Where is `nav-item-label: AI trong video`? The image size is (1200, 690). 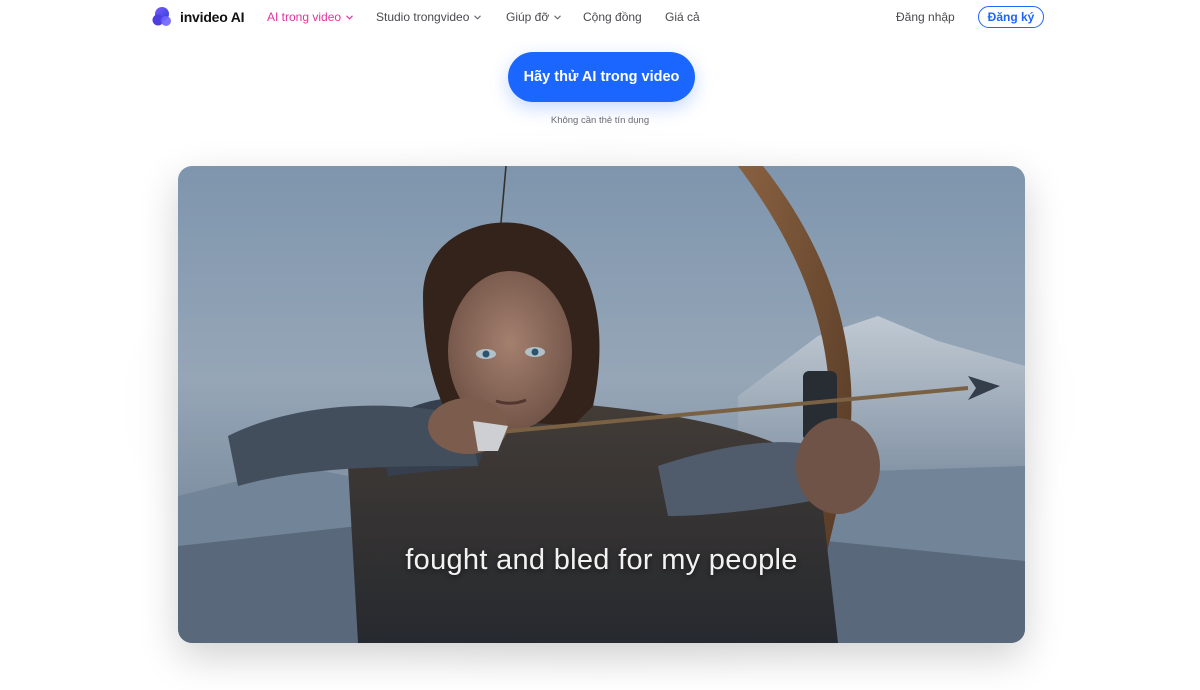 nav-item-label: AI trong video is located at coordinates (304, 17).